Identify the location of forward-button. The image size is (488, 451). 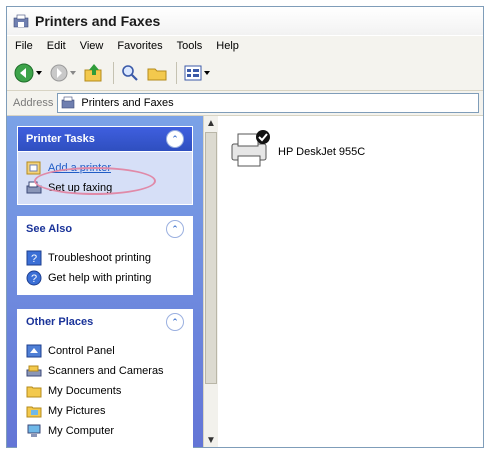
(63, 73).